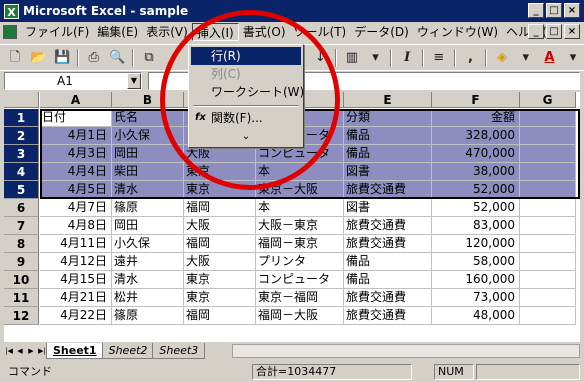  I want to click on cell-e10: 備品, so click(388, 280).